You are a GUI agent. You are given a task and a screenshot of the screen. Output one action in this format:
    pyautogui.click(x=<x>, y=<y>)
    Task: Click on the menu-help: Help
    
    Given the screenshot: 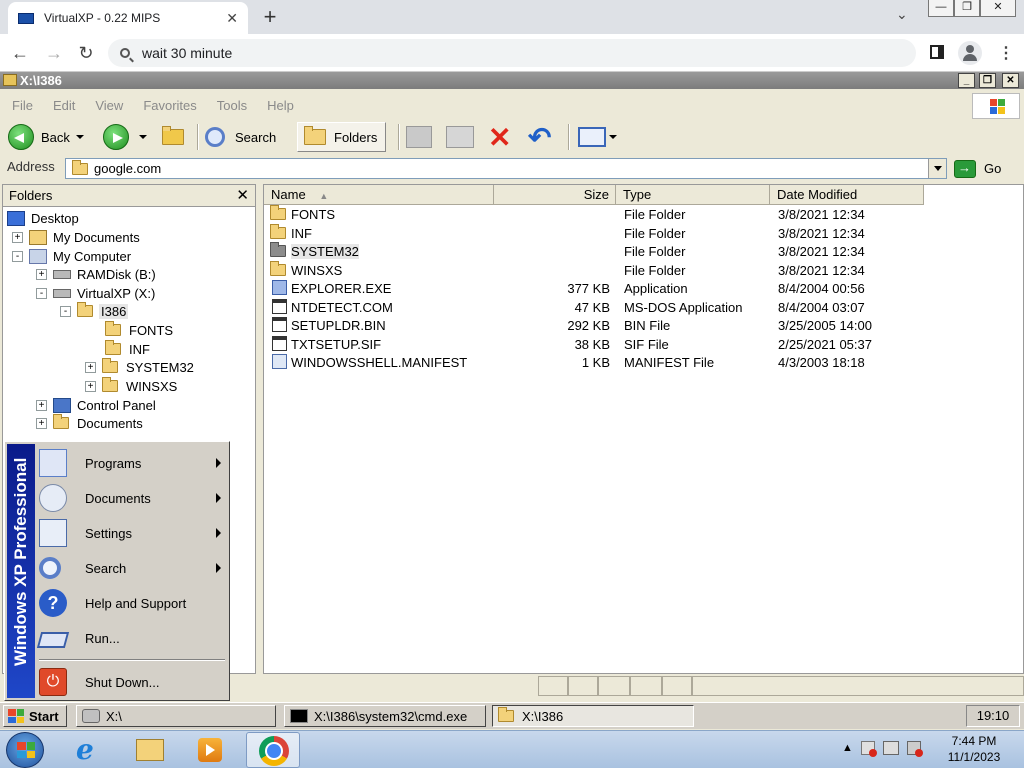 What is the action you would take?
    pyautogui.click(x=280, y=105)
    